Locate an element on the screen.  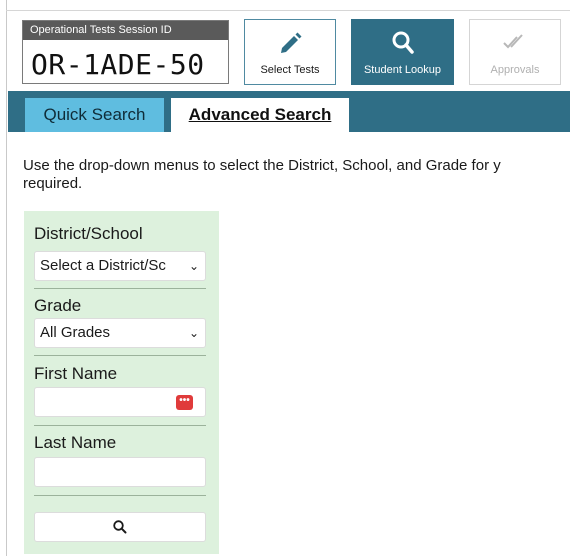
district-school-select: Select a District/Sc ⌄ is located at coordinates (120, 266).